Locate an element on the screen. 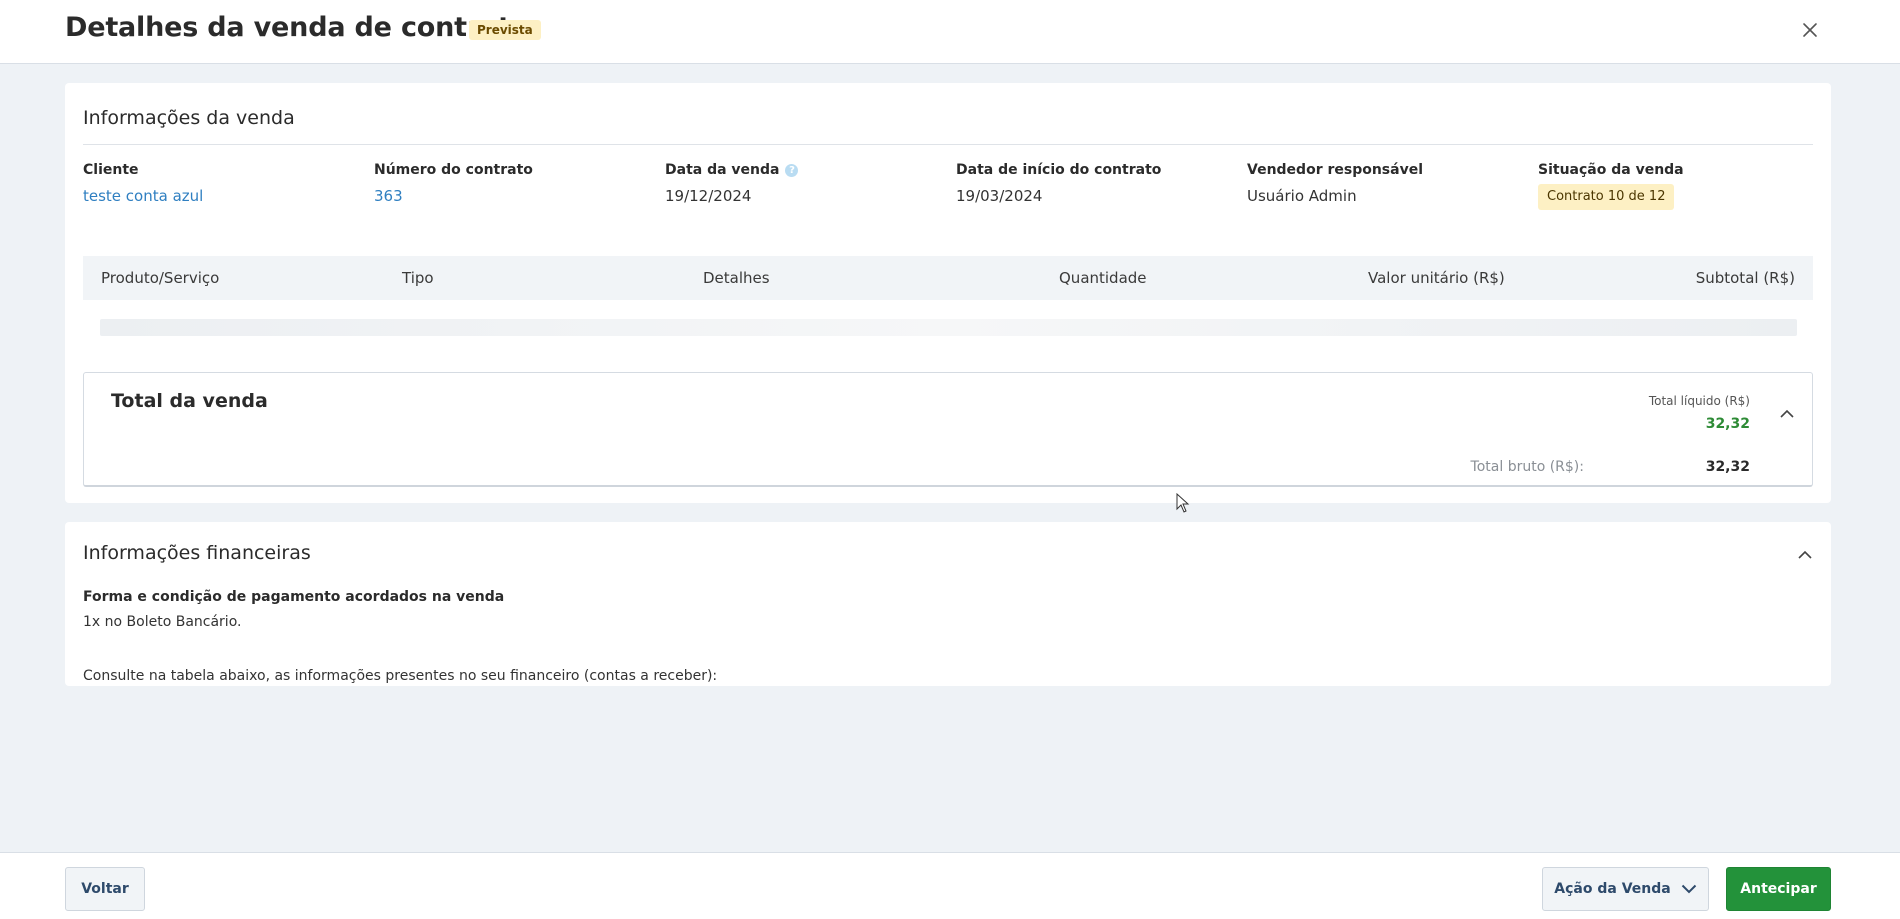 The width and height of the screenshot is (1900, 919). section-divider is located at coordinates (948, 144).